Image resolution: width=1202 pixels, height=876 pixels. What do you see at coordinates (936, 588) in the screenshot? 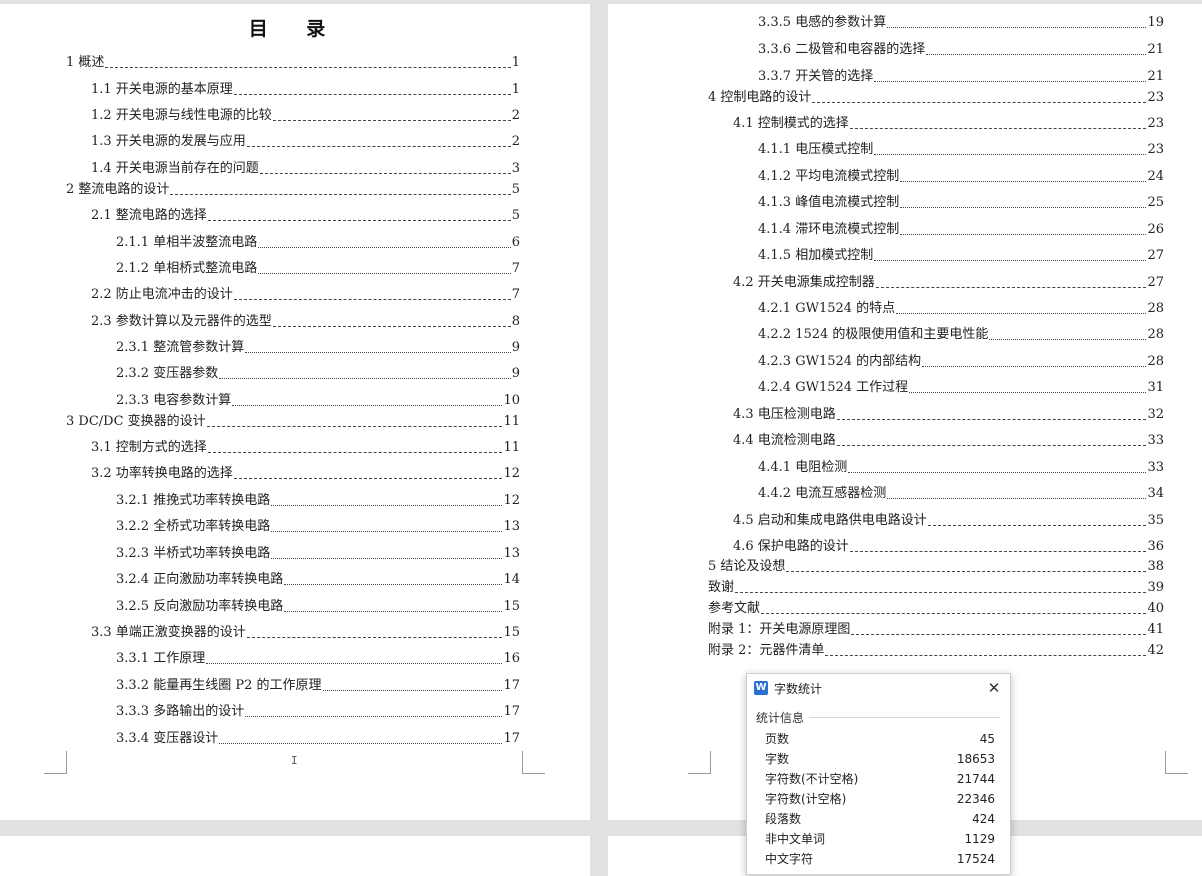
I see `toc-entry: 致谢 39` at bounding box center [936, 588].